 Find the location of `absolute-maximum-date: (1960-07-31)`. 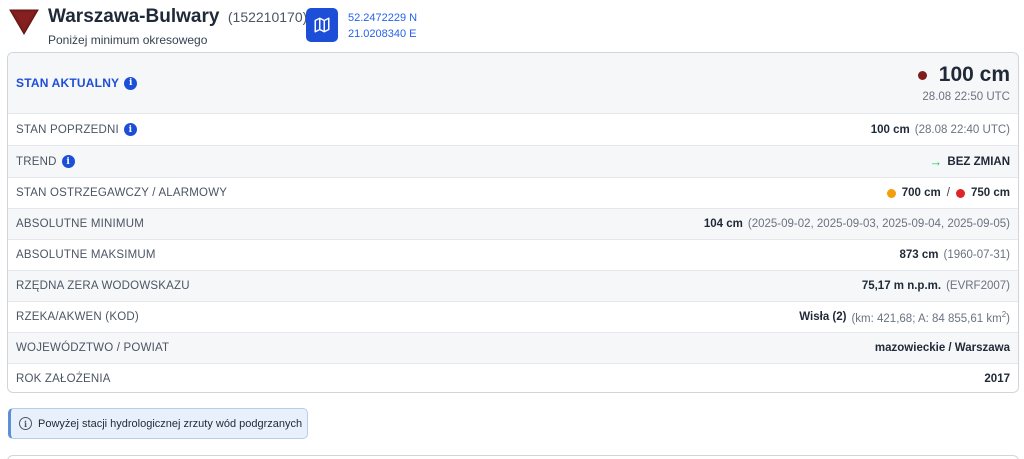

absolute-maximum-date: (1960-07-31) is located at coordinates (976, 255).